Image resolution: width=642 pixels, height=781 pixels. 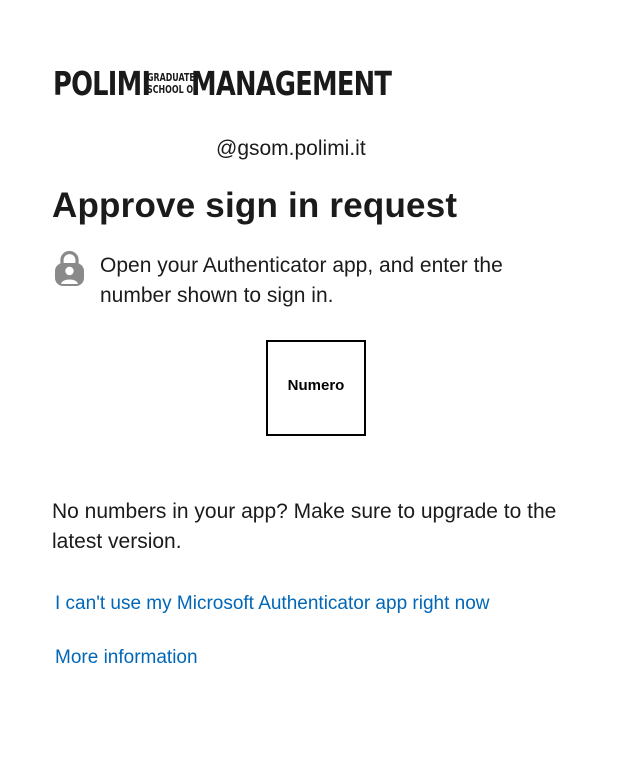 What do you see at coordinates (69, 268) in the screenshot?
I see `lock-person-icon` at bounding box center [69, 268].